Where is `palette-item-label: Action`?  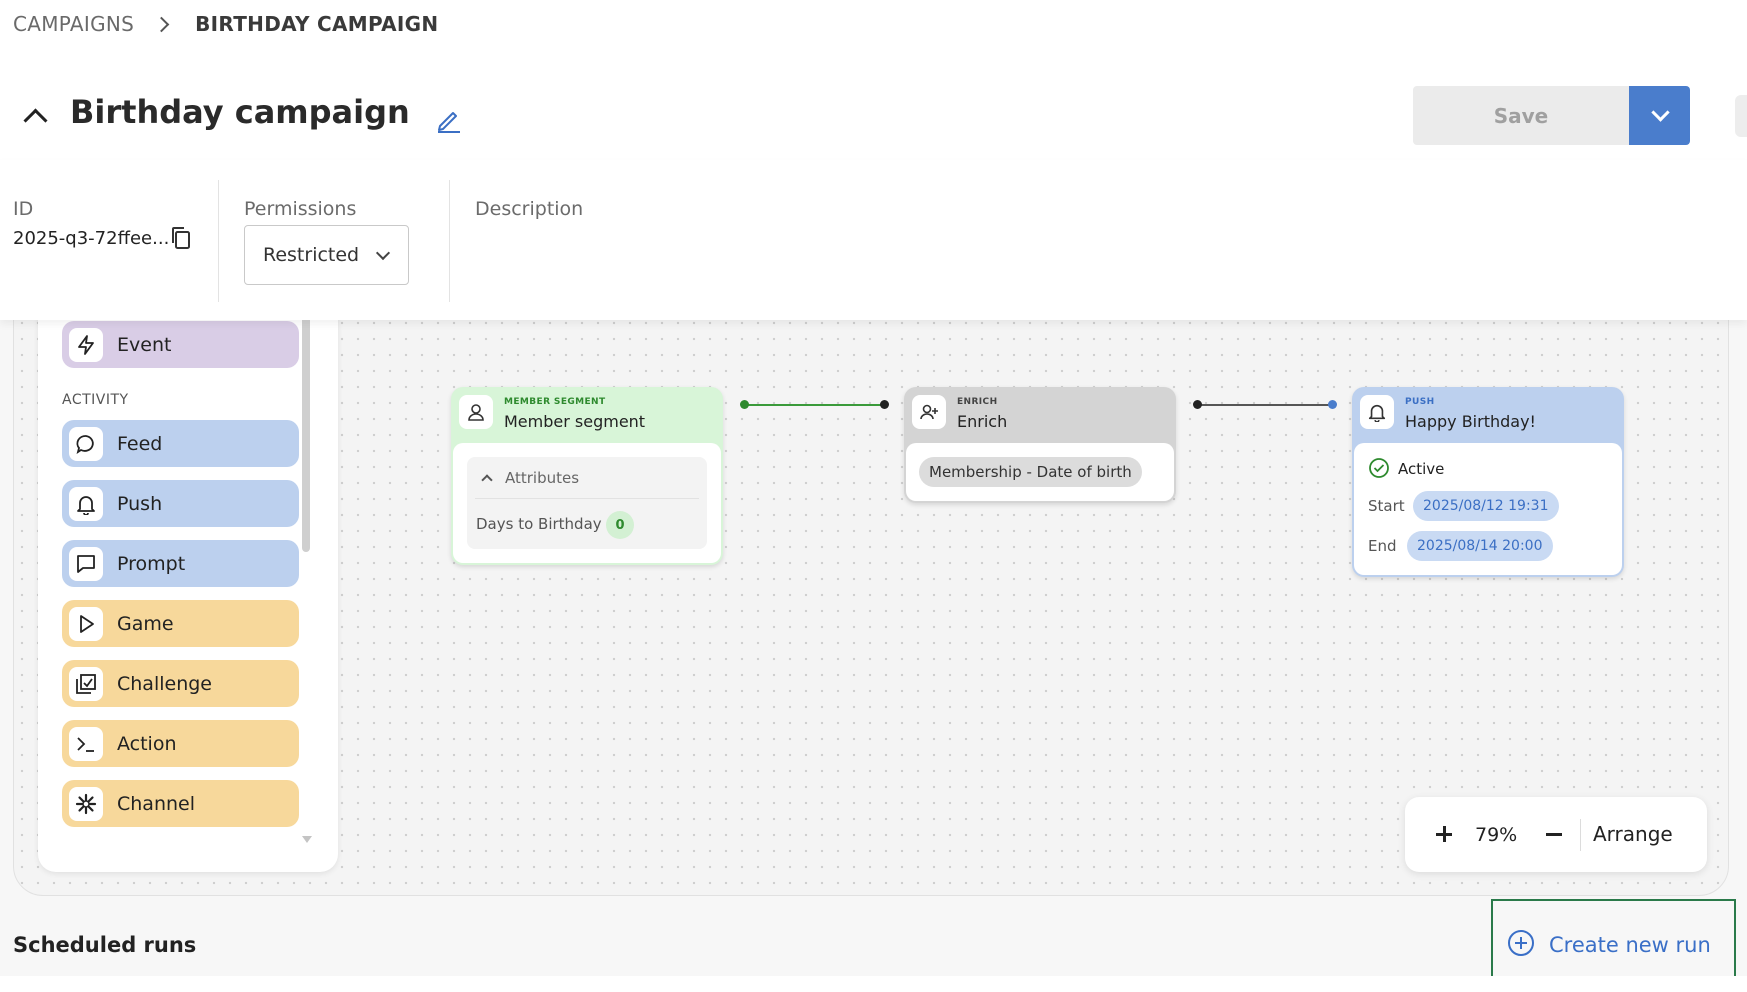
palette-item-label: Action is located at coordinates (147, 743).